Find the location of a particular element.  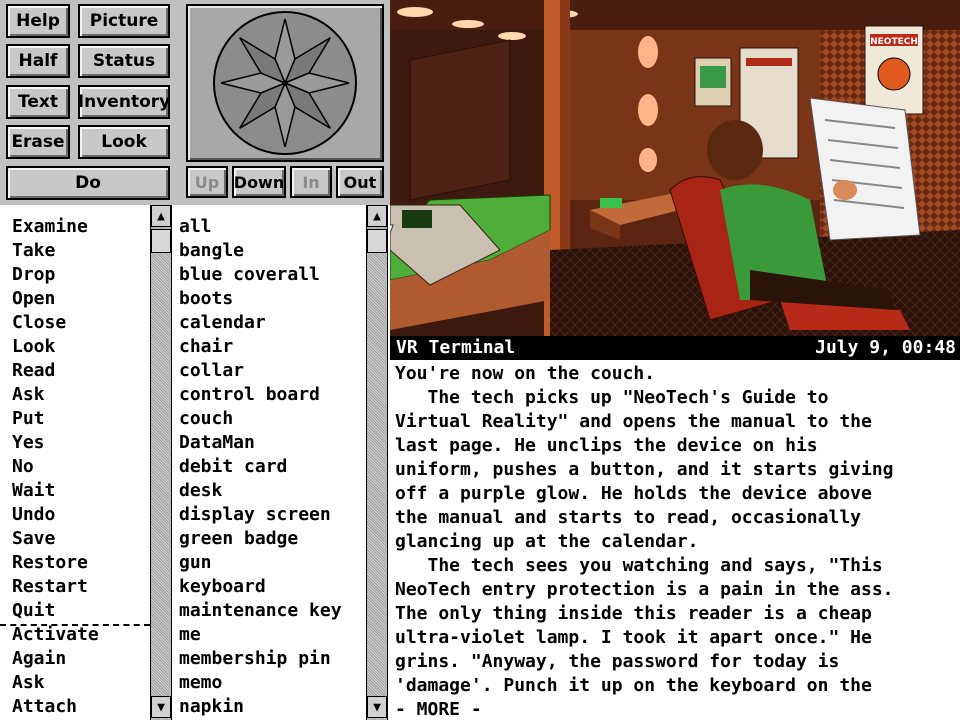

picture-button: Picture is located at coordinates (124, 21).